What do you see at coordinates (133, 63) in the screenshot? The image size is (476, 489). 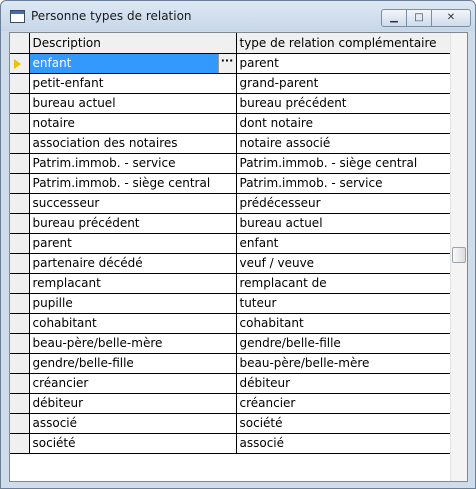 I see `cell-description: enfant ···` at bounding box center [133, 63].